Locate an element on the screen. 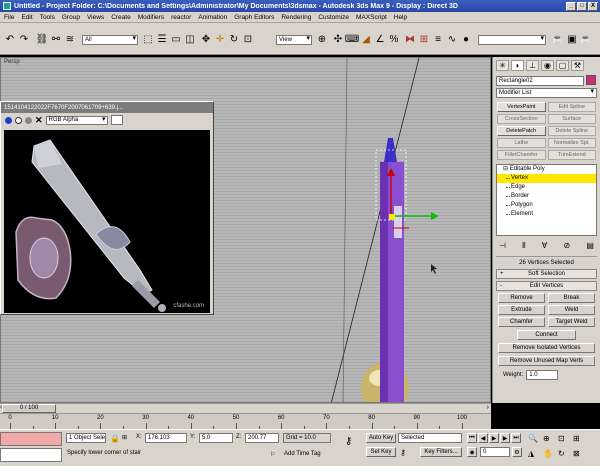 The height and width of the screenshot is (466, 600). render-setup-icon: ☕ is located at coordinates (558, 39).